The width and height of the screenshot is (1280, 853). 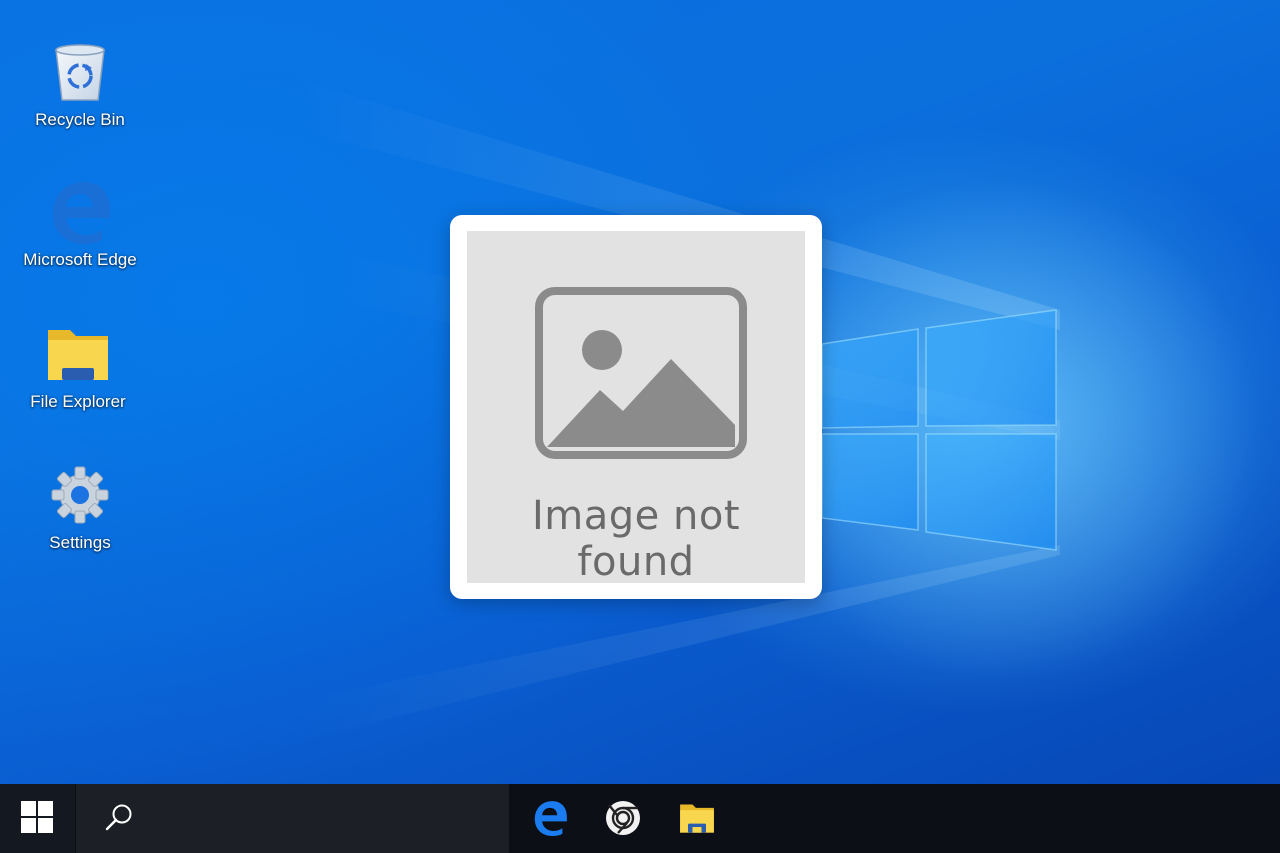 I want to click on desktop-icon-microsoft-edge: Microsoft Edge, so click(x=80, y=225).